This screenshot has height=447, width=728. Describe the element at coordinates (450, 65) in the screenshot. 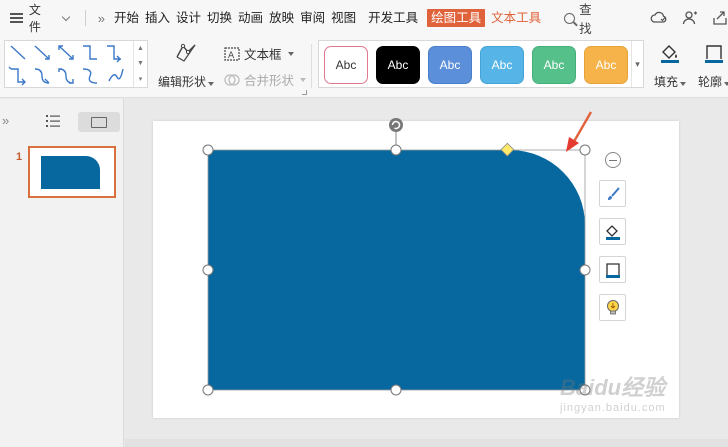

I see `style-chip-blue: Abc` at that location.